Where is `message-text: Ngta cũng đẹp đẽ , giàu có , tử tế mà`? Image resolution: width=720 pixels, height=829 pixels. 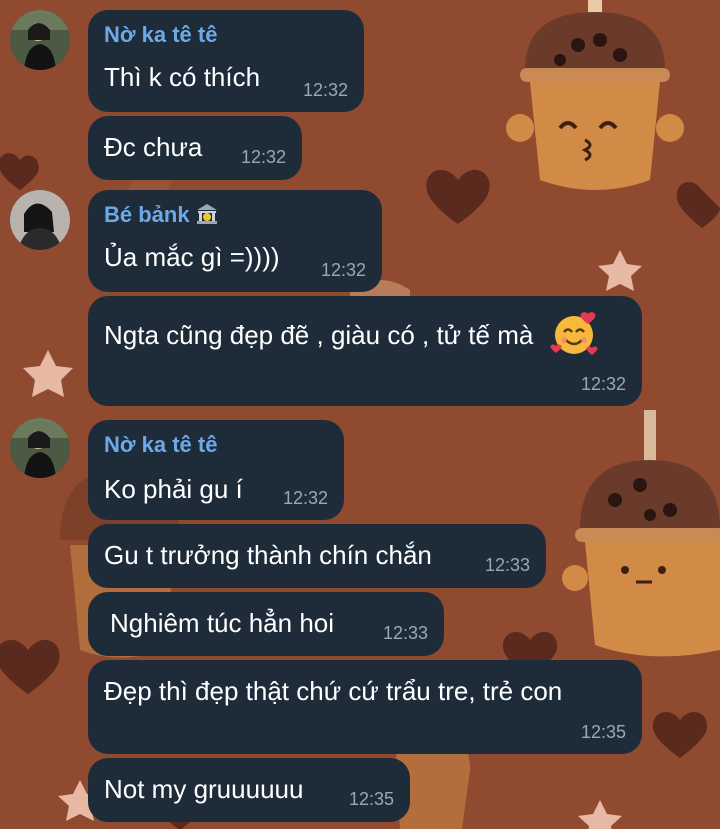 message-text: Ngta cũng đẹp đẽ , giàu có , tử tế mà is located at coordinates (319, 335).